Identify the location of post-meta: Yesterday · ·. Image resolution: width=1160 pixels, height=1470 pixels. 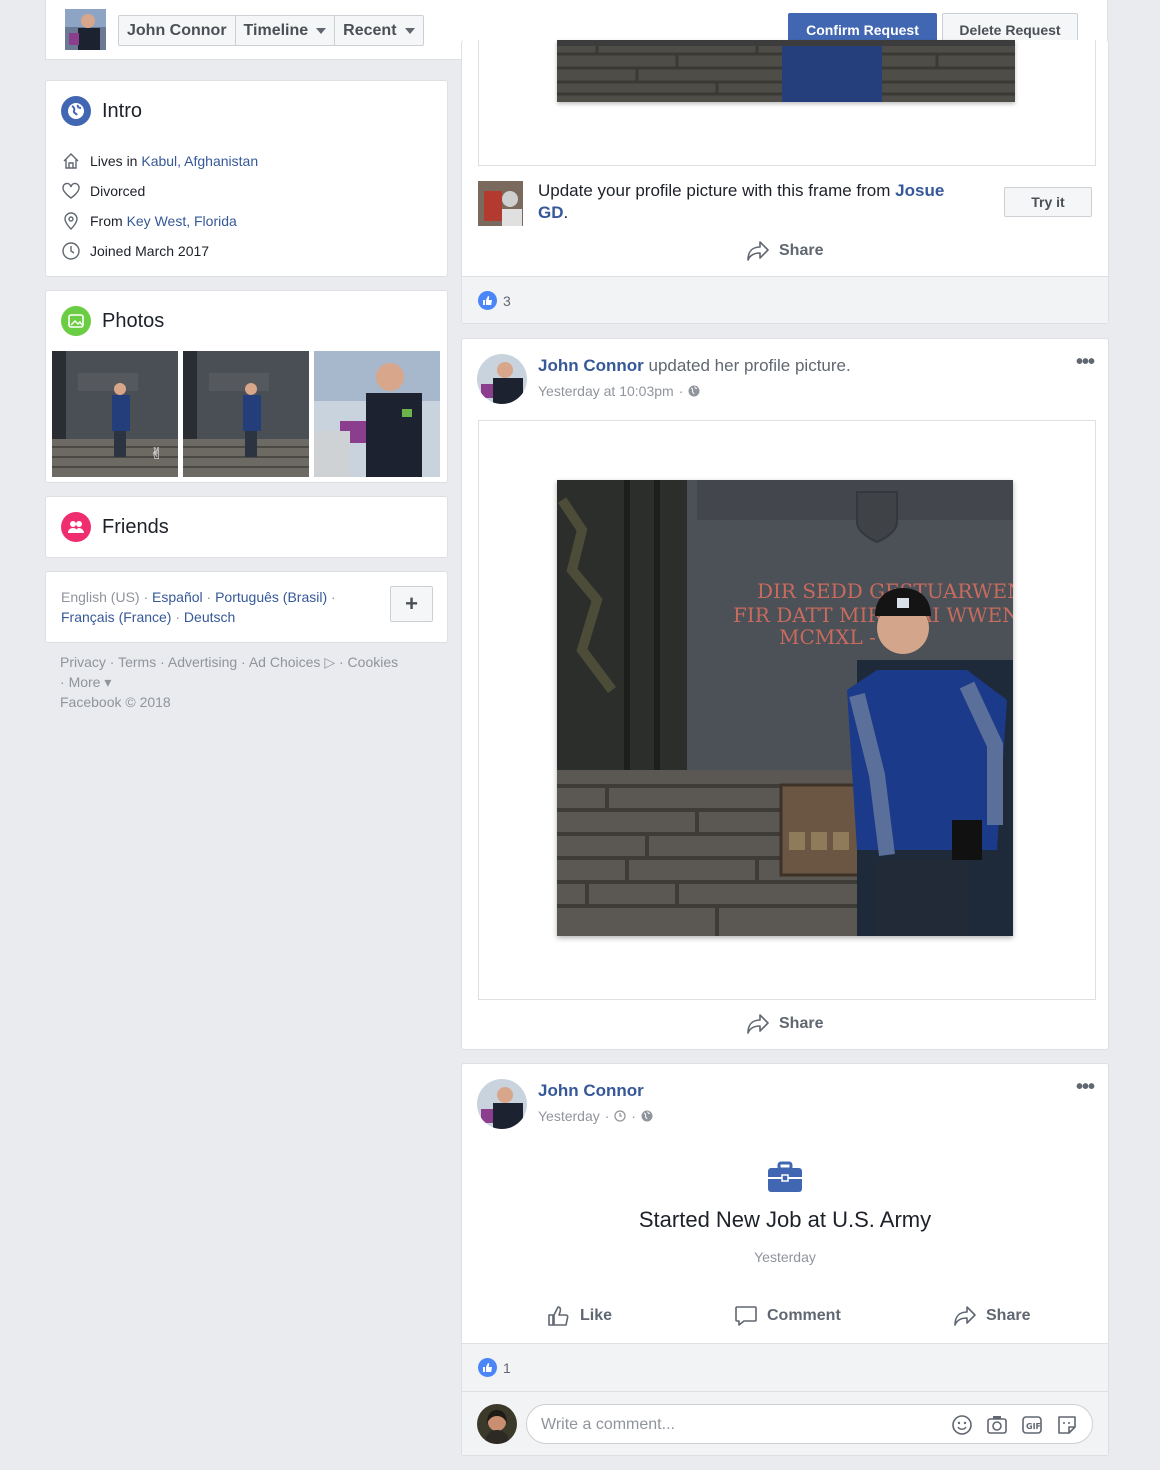
(595, 1116).